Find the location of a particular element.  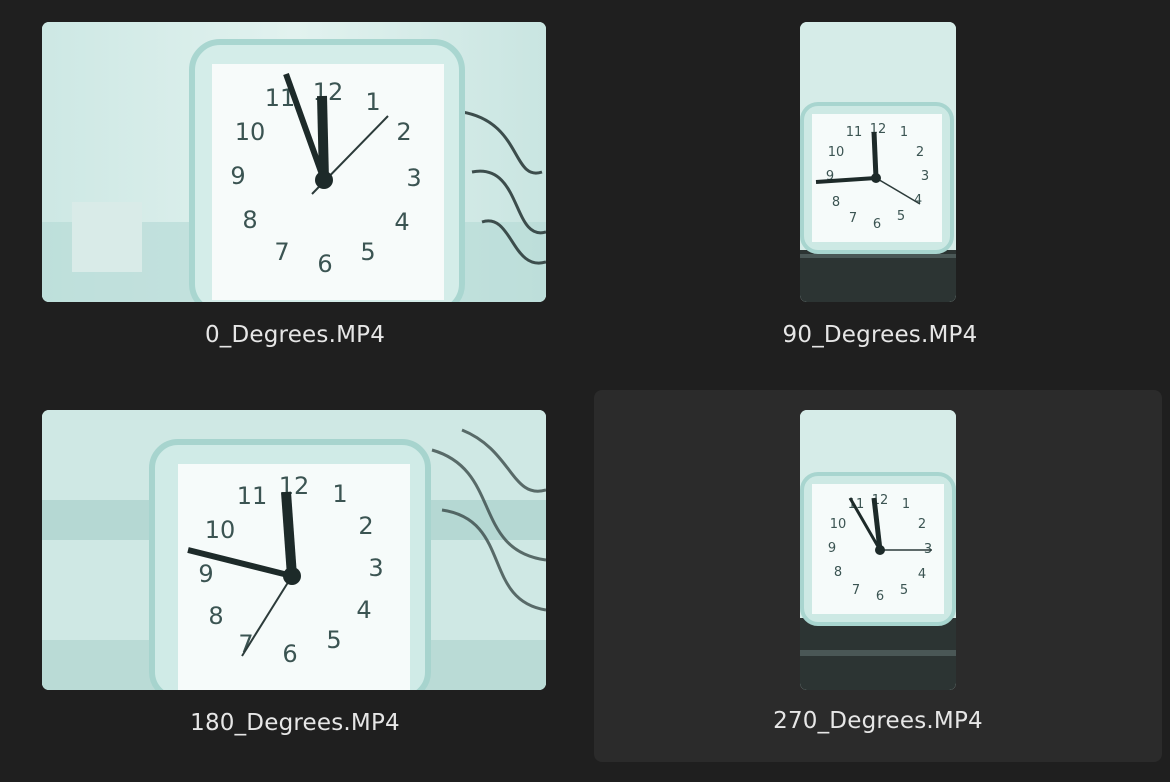

file-name: 270_Degrees.MP4 is located at coordinates (878, 721).